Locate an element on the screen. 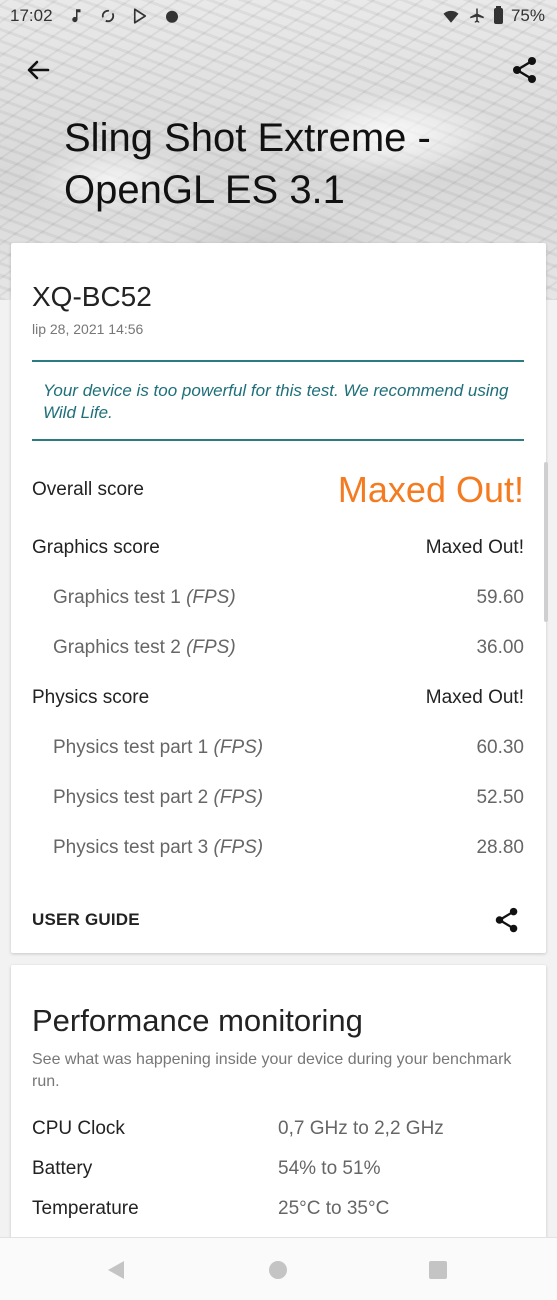  system-navigation-bar is located at coordinates (278, 1268).